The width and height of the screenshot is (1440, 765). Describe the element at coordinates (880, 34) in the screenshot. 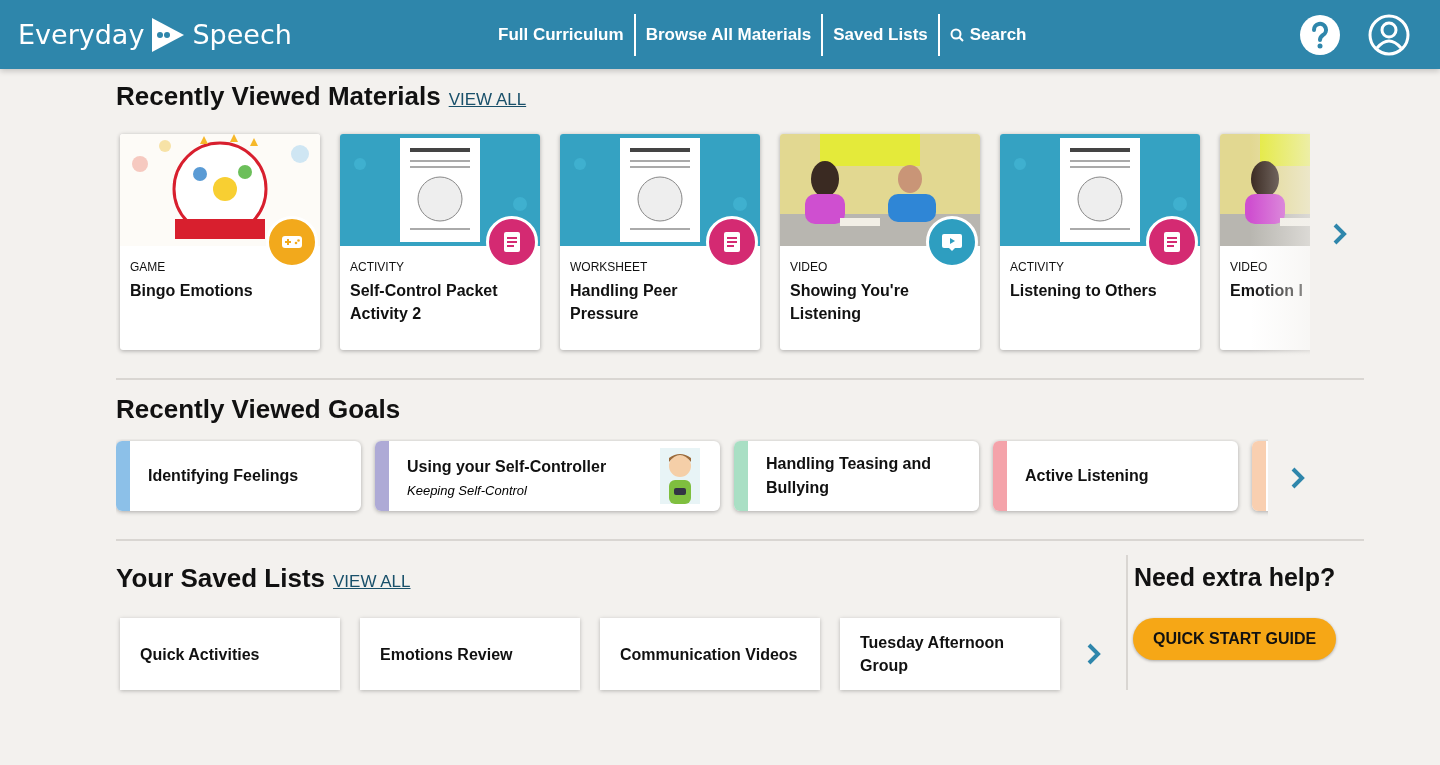

I see `nav-link: Saved Lists` at that location.